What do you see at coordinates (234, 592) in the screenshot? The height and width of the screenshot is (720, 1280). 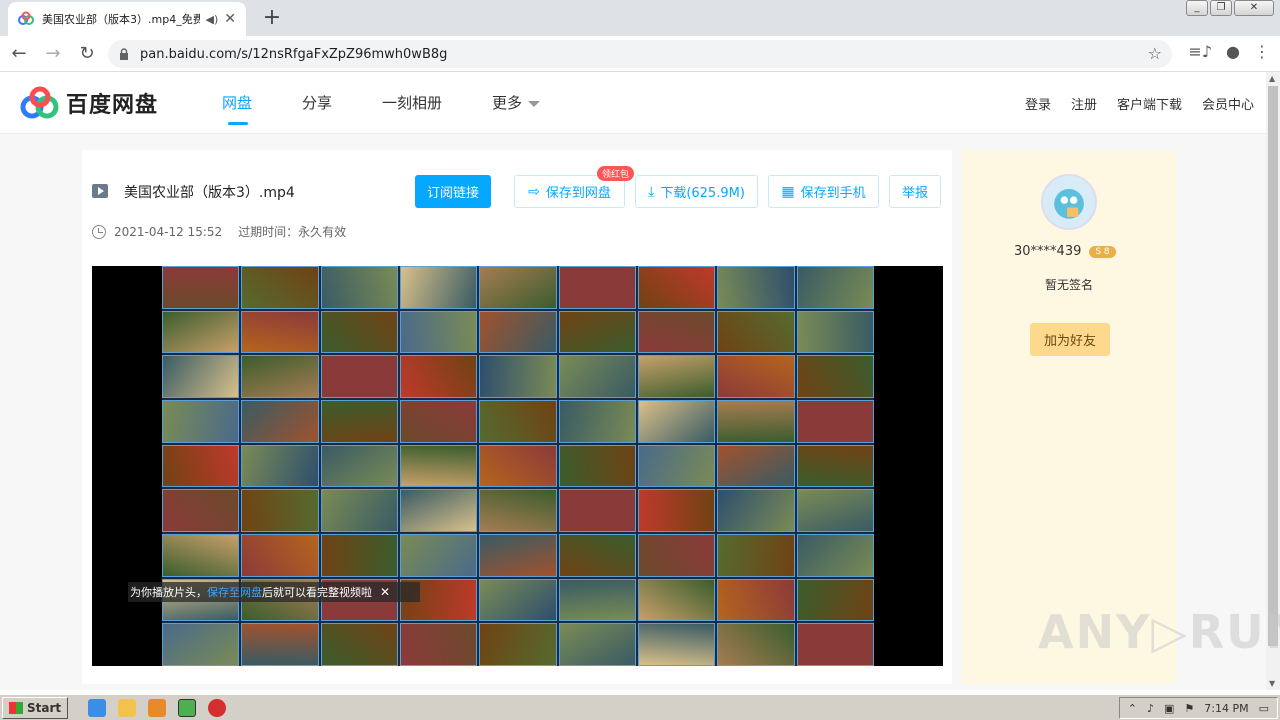 I see `notice-save-link: 保存至网盘` at bounding box center [234, 592].